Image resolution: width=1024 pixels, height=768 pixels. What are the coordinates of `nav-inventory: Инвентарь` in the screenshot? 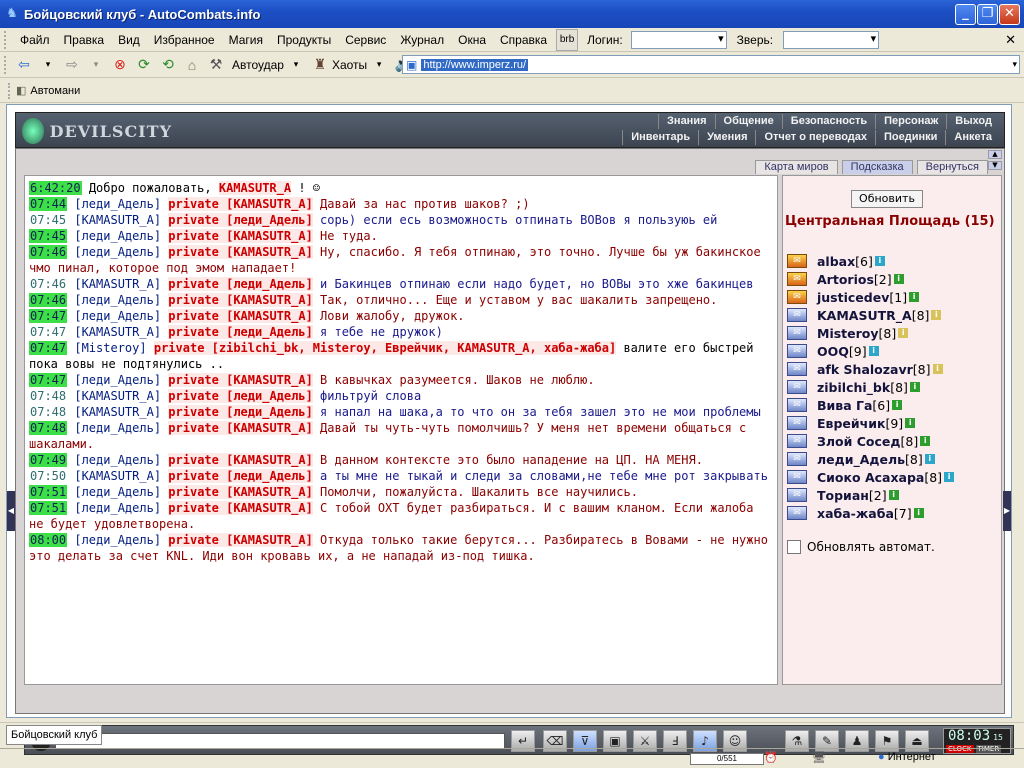 It's located at (660, 137).